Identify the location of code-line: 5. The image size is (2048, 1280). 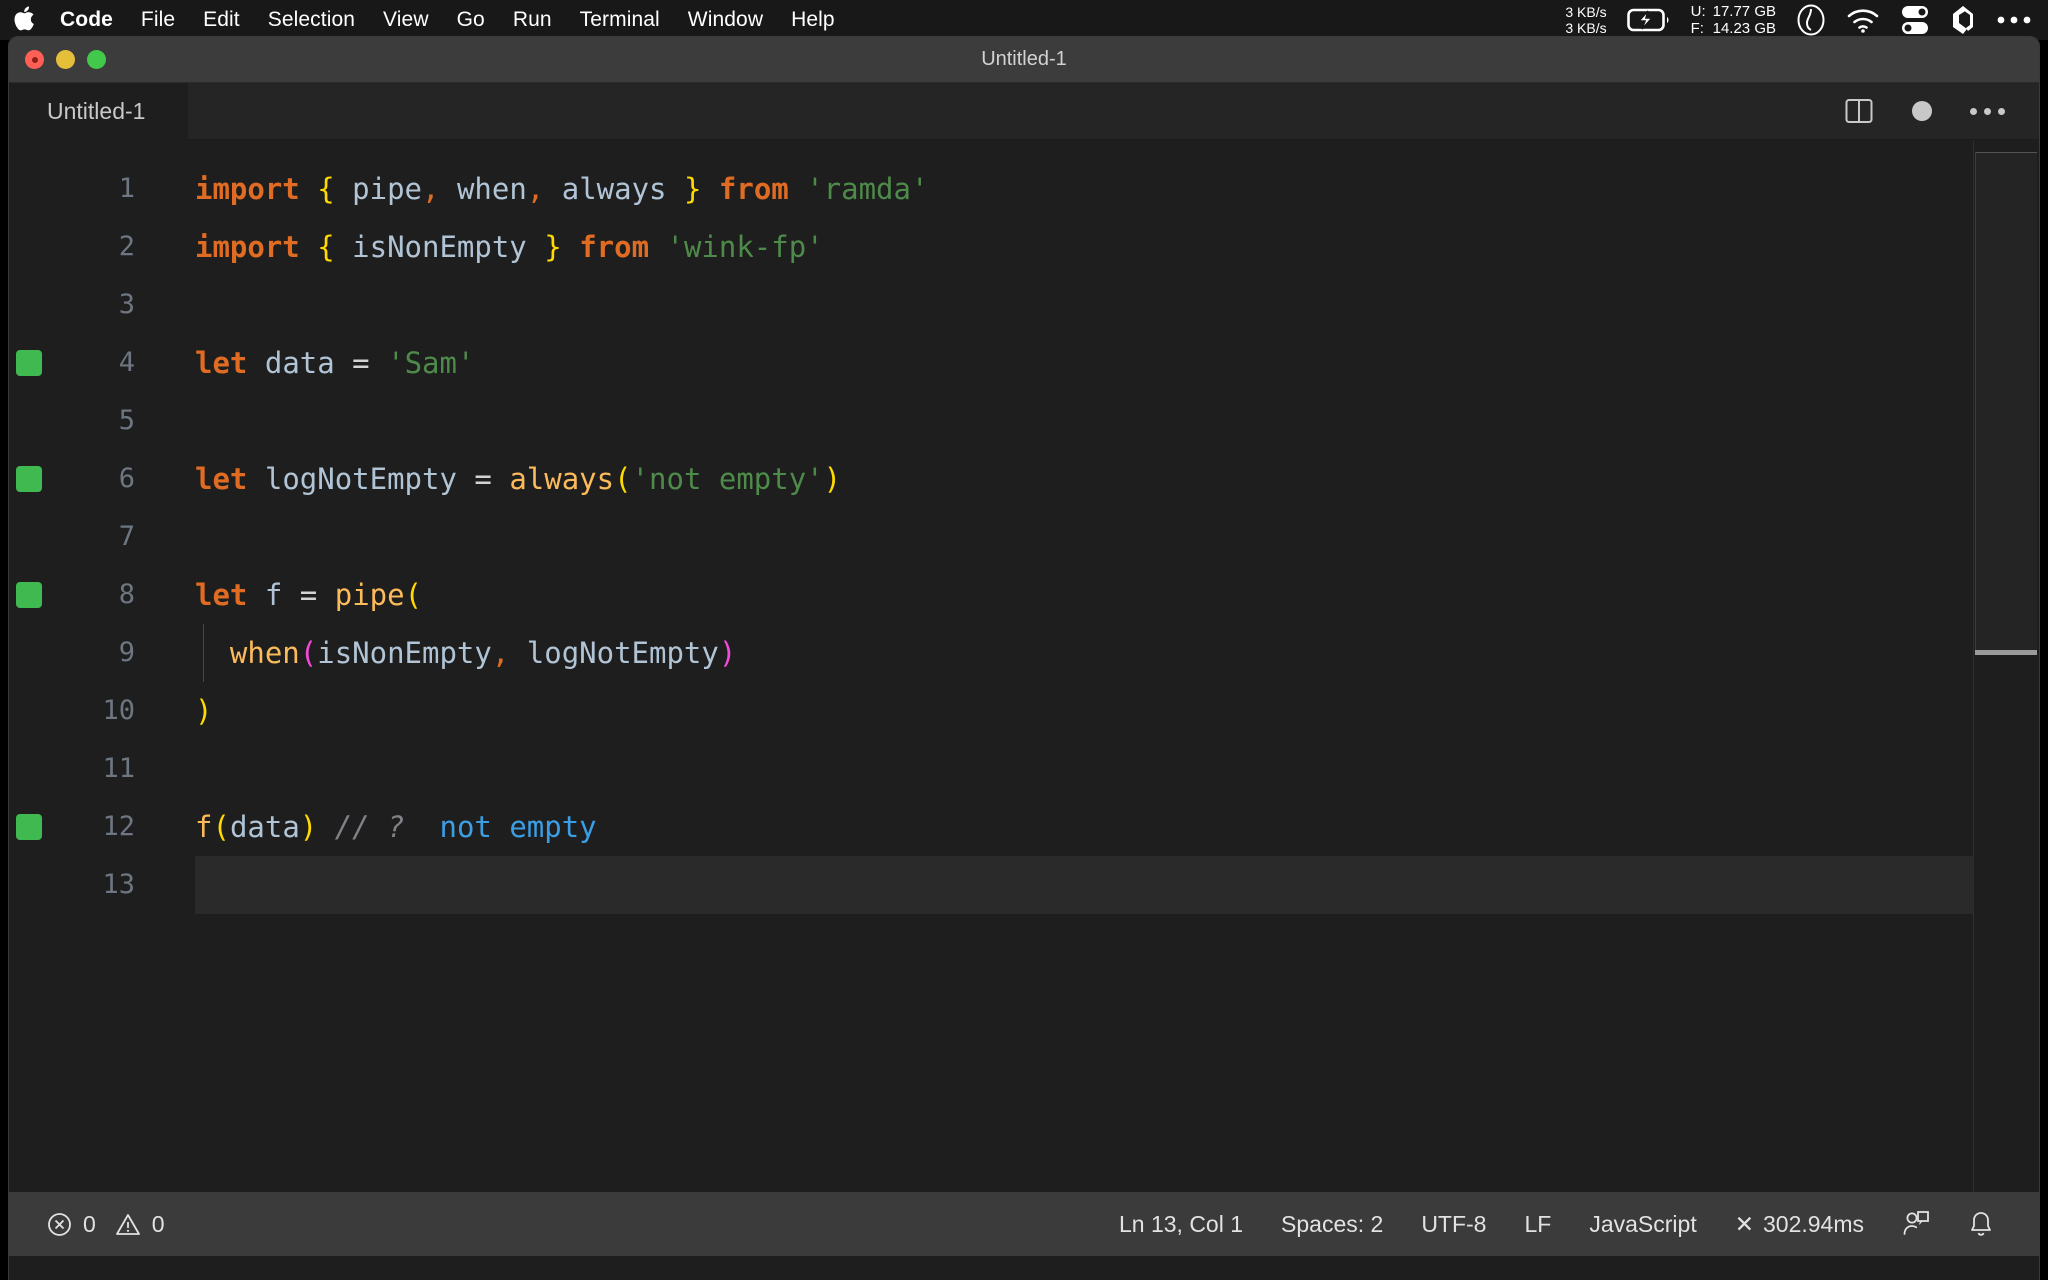
(1024, 421).